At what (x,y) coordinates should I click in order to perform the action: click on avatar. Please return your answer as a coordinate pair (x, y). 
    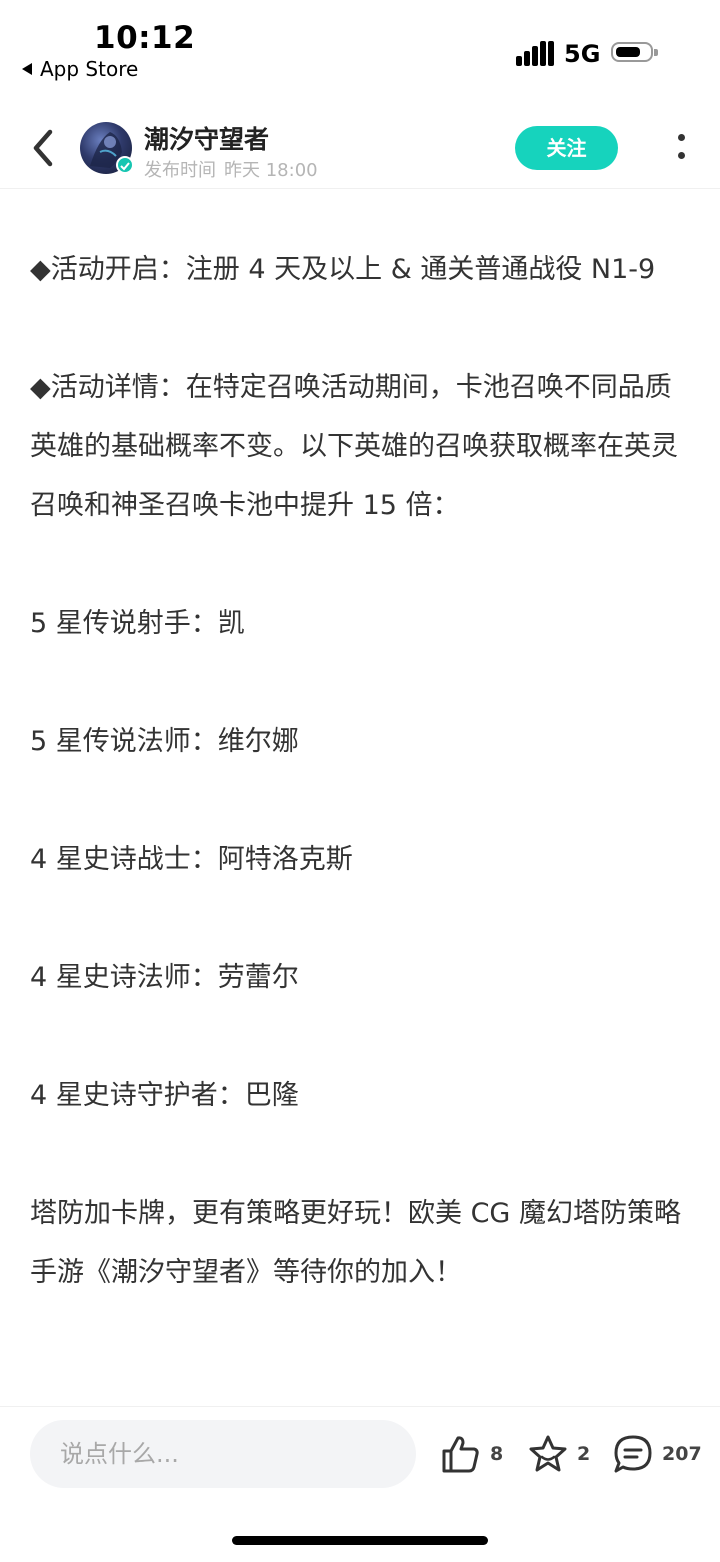
    Looking at the image, I should click on (107, 148).